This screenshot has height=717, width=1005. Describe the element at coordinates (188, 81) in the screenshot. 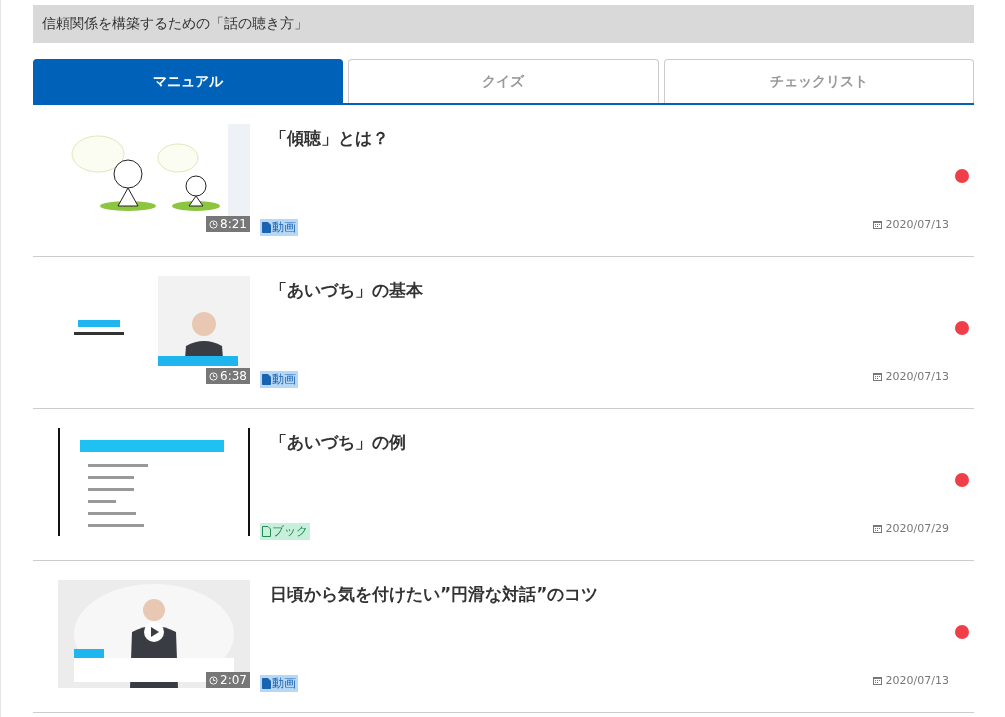

I see `tab: マニュアル` at that location.